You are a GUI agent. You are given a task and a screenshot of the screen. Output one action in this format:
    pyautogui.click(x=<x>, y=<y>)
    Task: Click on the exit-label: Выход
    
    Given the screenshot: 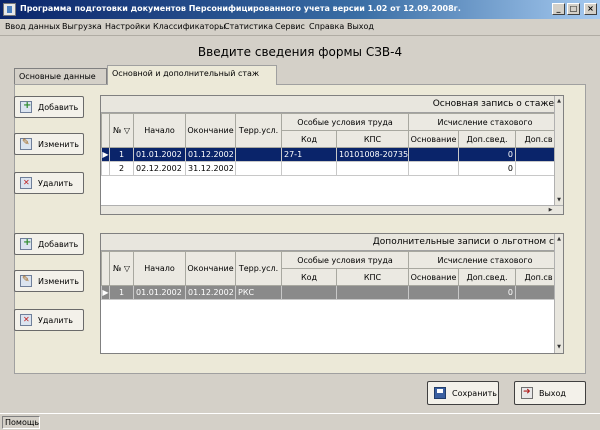 What is the action you would take?
    pyautogui.click(x=552, y=393)
    